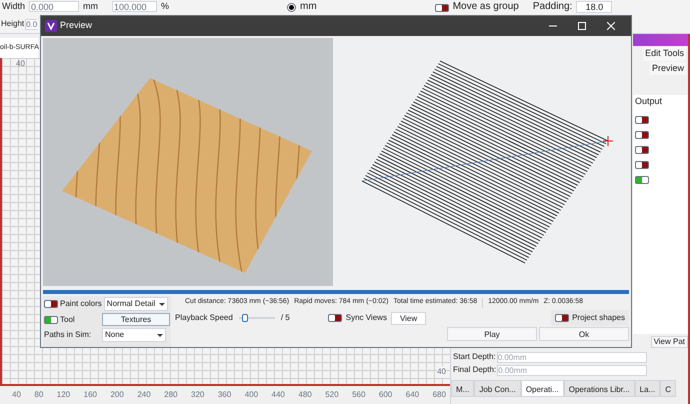  Describe the element at coordinates (366, 318) in the screenshot. I see `sync-views-label: Sync Views` at that location.